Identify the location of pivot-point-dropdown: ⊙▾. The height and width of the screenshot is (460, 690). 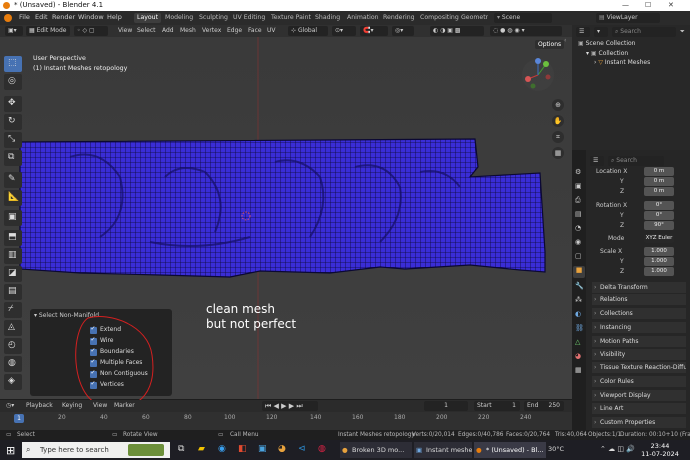
(344, 31).